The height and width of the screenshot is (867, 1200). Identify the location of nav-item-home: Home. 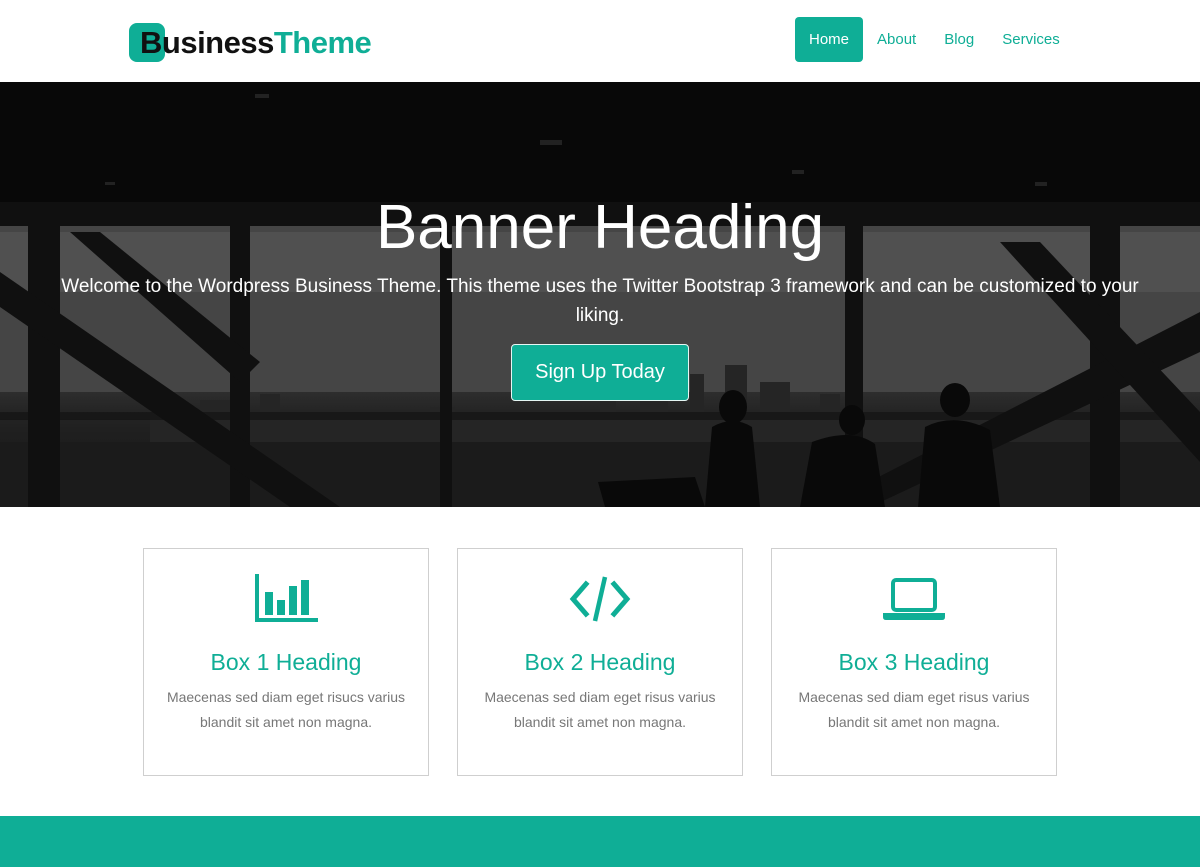
(829, 39).